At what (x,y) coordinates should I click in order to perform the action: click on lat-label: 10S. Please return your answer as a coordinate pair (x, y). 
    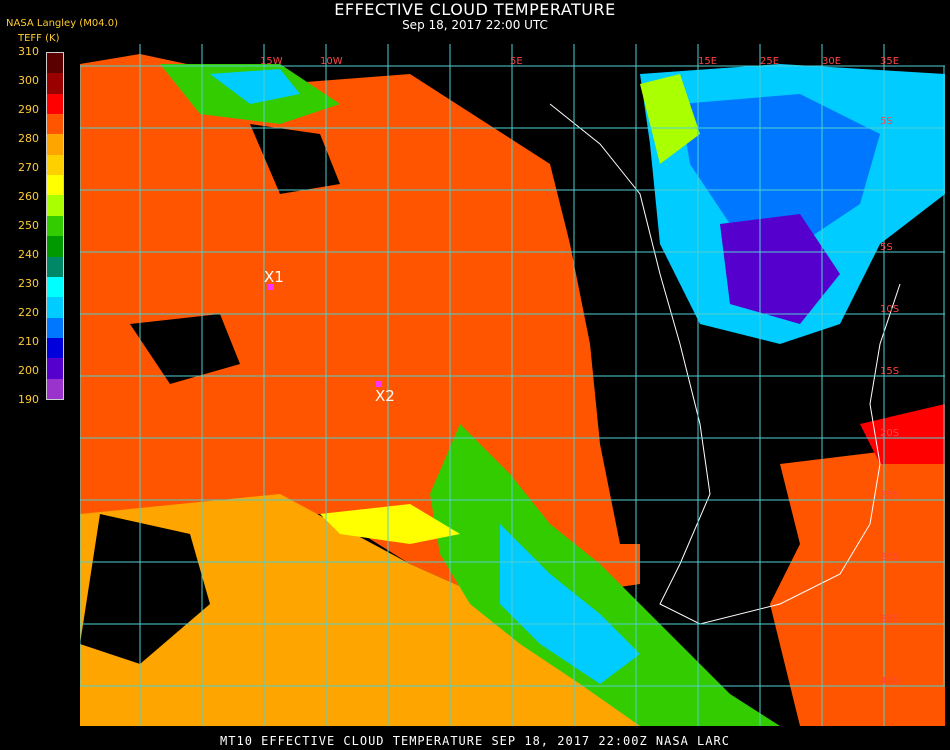
    Looking at the image, I should click on (889, 309).